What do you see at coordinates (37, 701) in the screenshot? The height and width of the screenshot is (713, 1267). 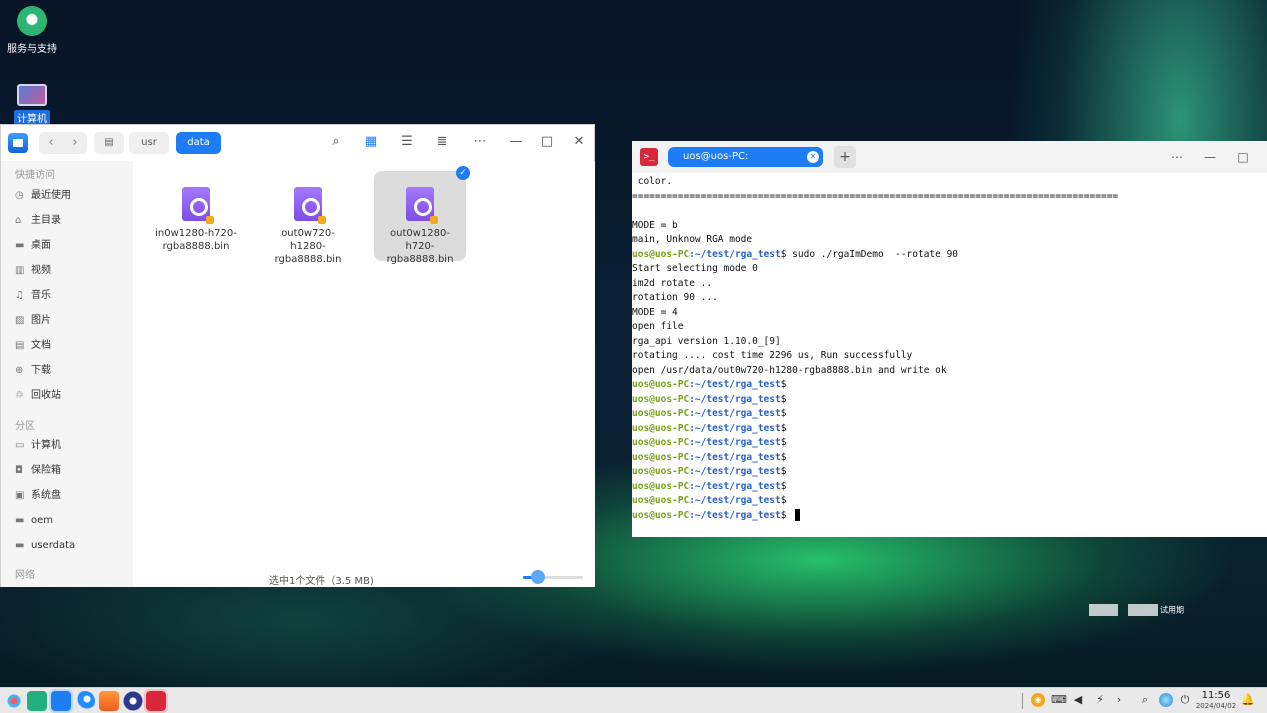 I see `show-desktop-icon` at bounding box center [37, 701].